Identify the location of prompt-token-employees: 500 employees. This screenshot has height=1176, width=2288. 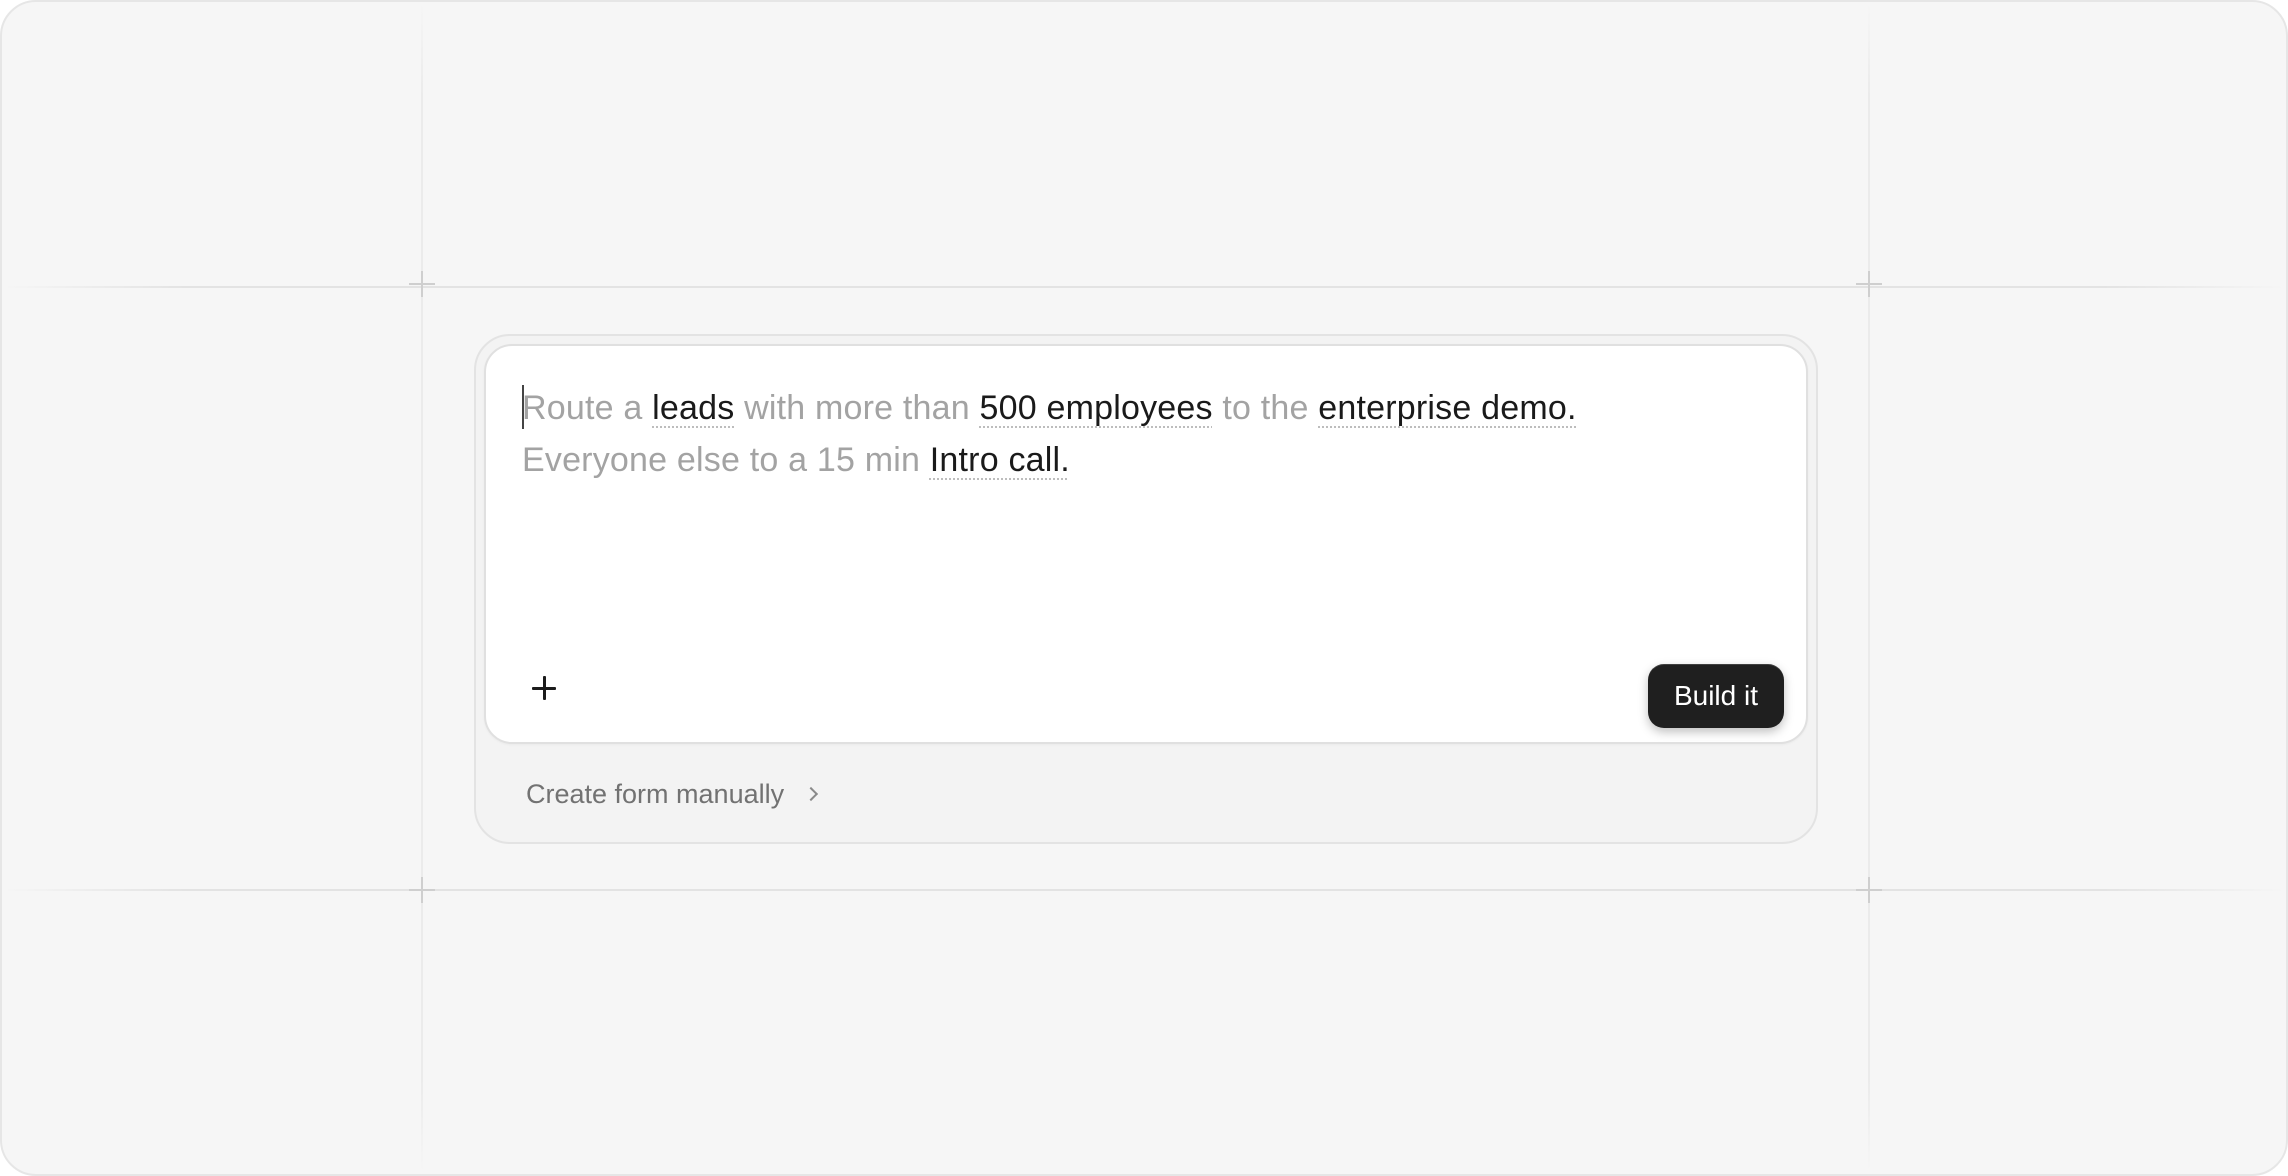
(1096, 408).